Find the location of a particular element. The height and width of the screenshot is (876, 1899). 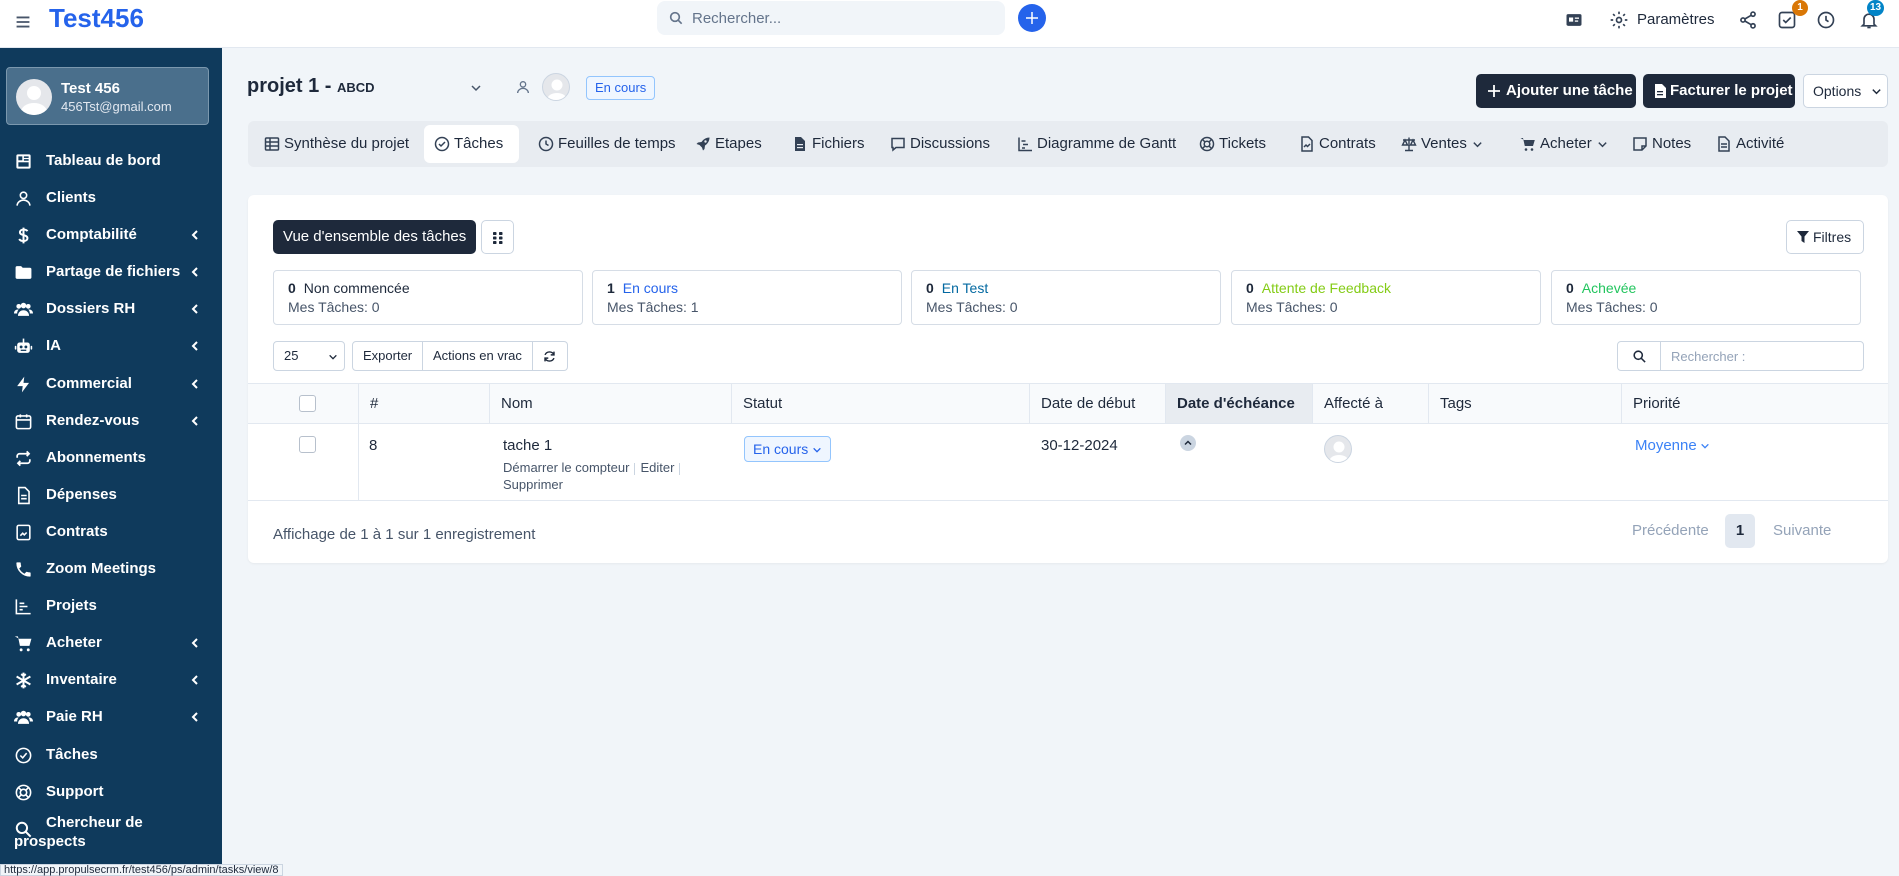

sidebar-item-label: Support is located at coordinates (75, 791).